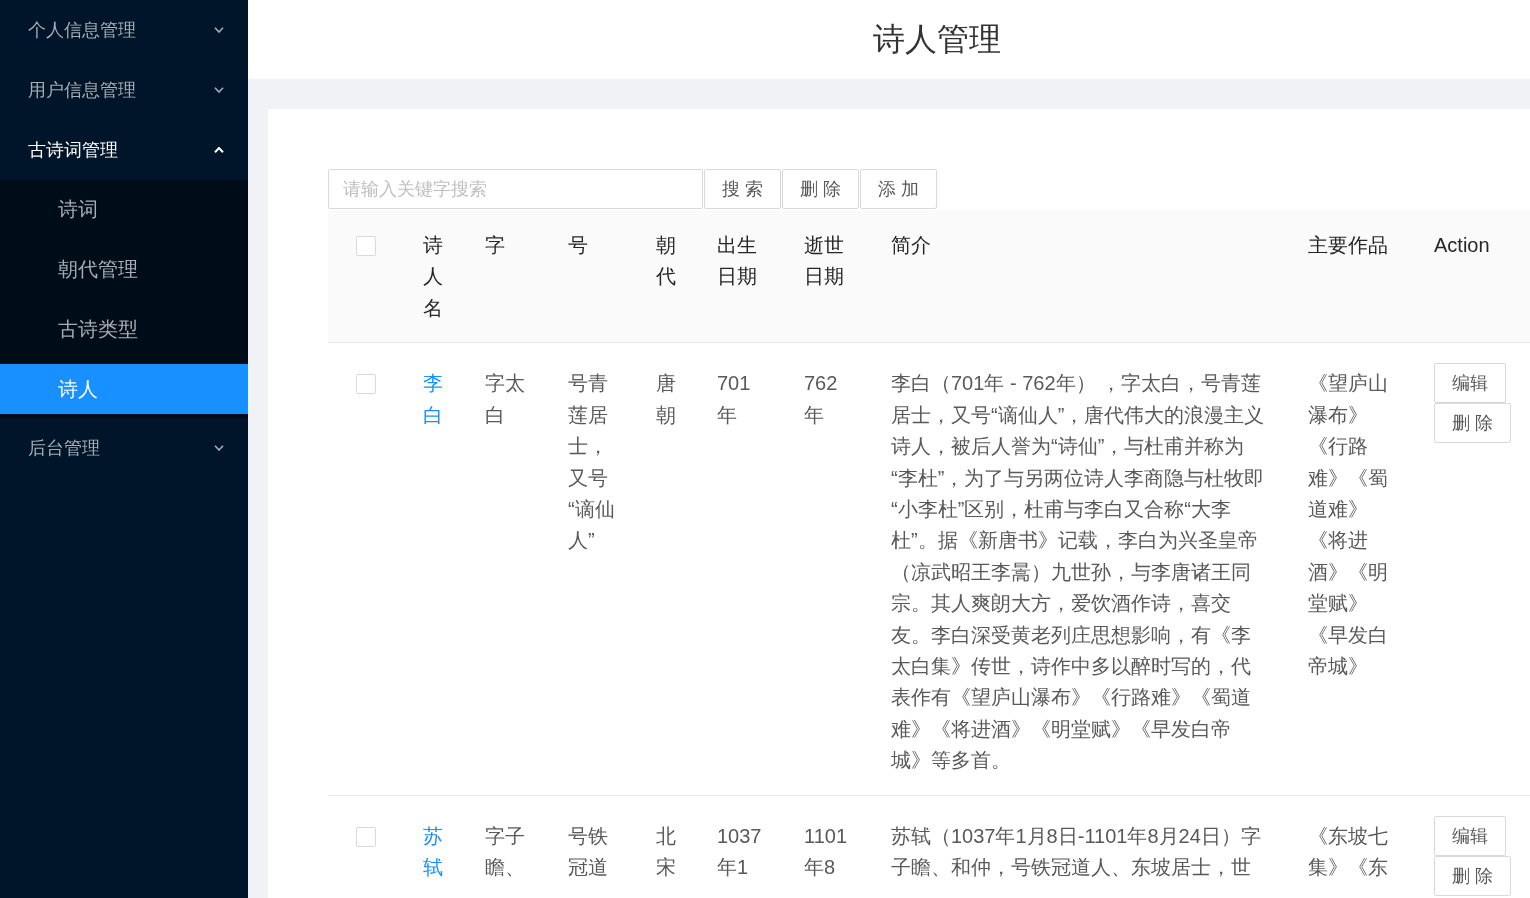 This screenshot has height=898, width=1530. I want to click on column-header: 诗人名, so click(433, 277).